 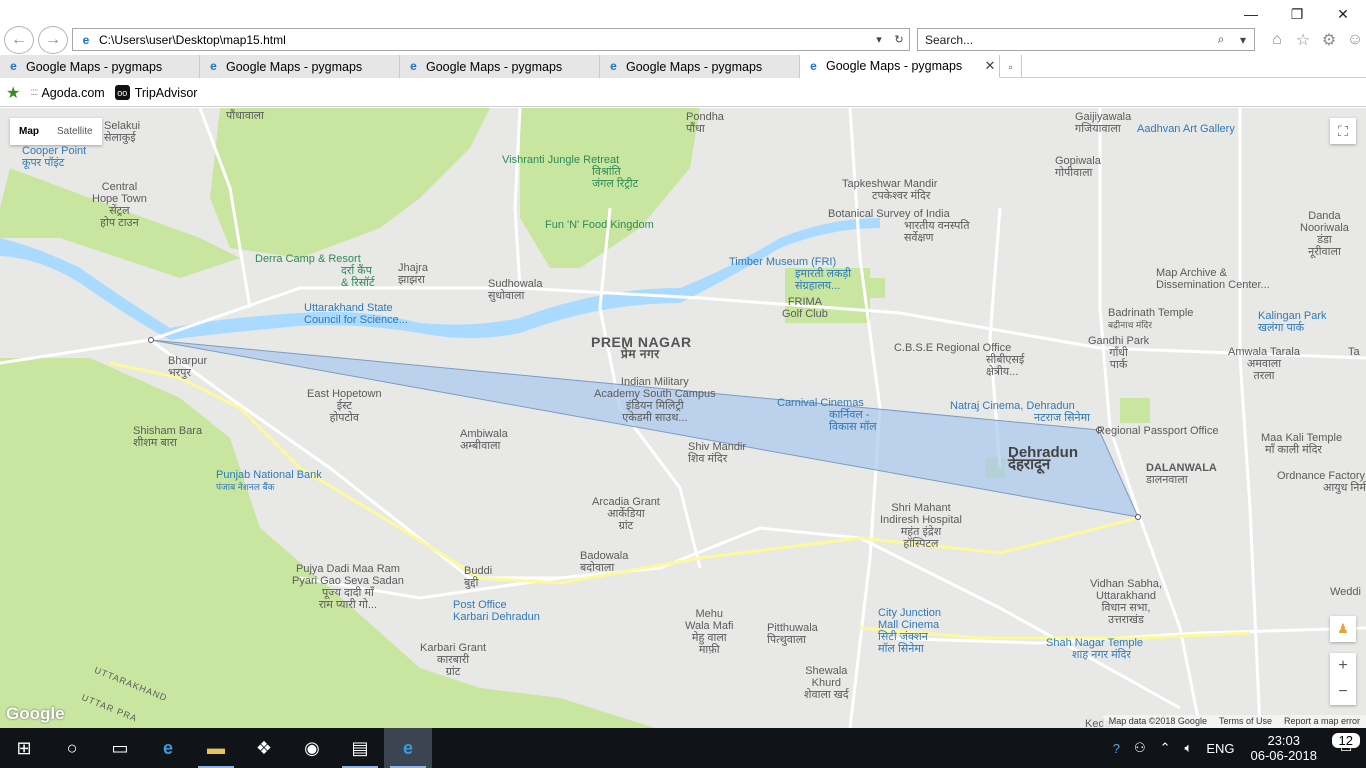 What do you see at coordinates (1321, 482) in the screenshot?
I see `poi-label: Ordnance Factory आयुध निर्म` at bounding box center [1321, 482].